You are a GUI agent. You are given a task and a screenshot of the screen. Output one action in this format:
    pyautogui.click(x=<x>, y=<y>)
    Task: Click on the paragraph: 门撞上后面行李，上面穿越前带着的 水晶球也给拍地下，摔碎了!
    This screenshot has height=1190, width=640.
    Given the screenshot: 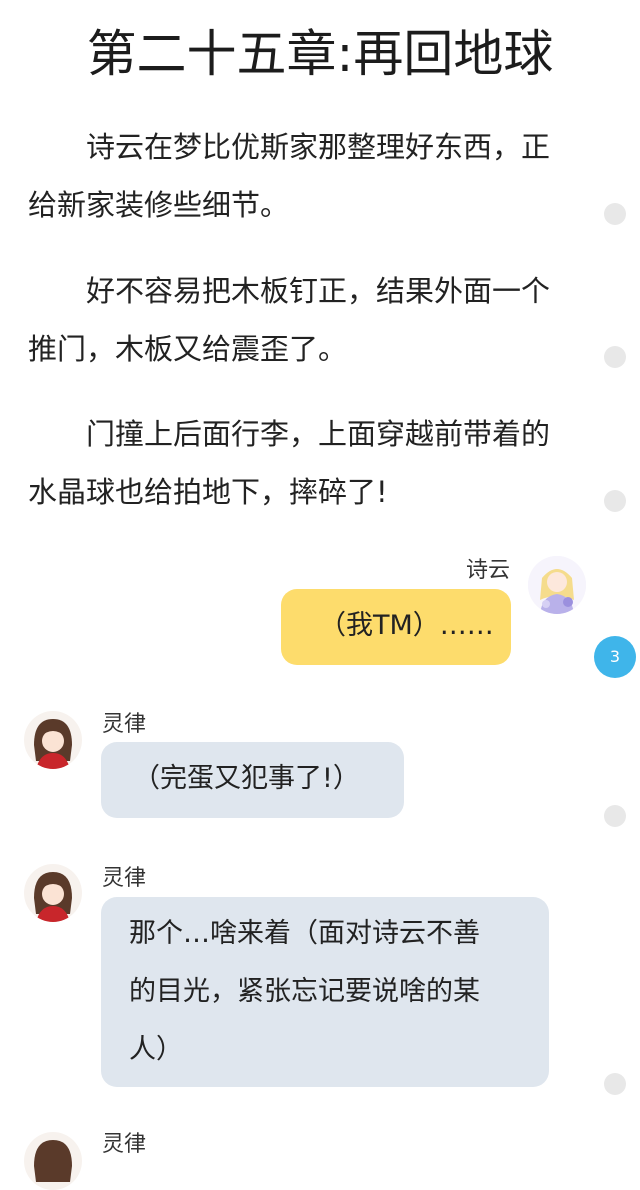 What is the action you would take?
    pyautogui.click(x=308, y=463)
    